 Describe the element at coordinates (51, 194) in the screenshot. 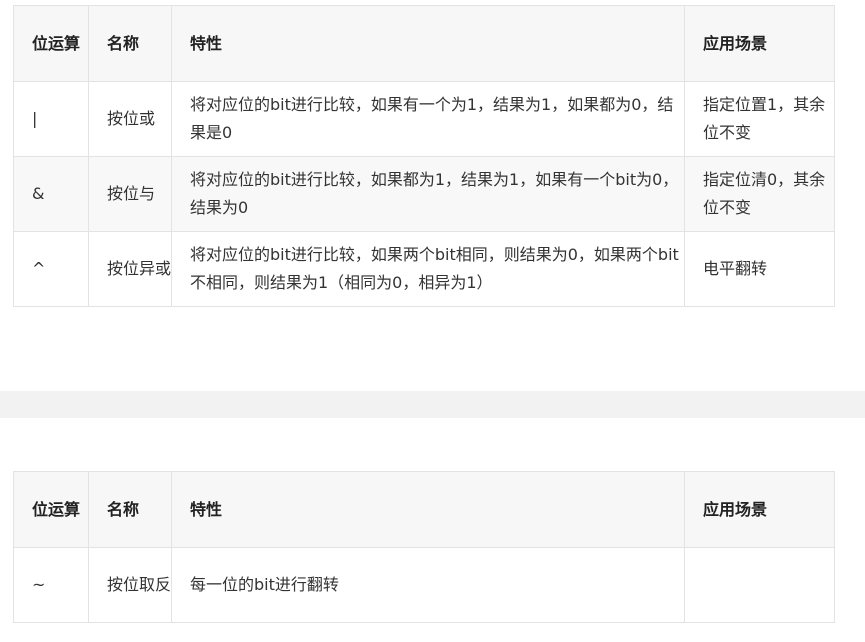

I see `cell-op: &` at that location.